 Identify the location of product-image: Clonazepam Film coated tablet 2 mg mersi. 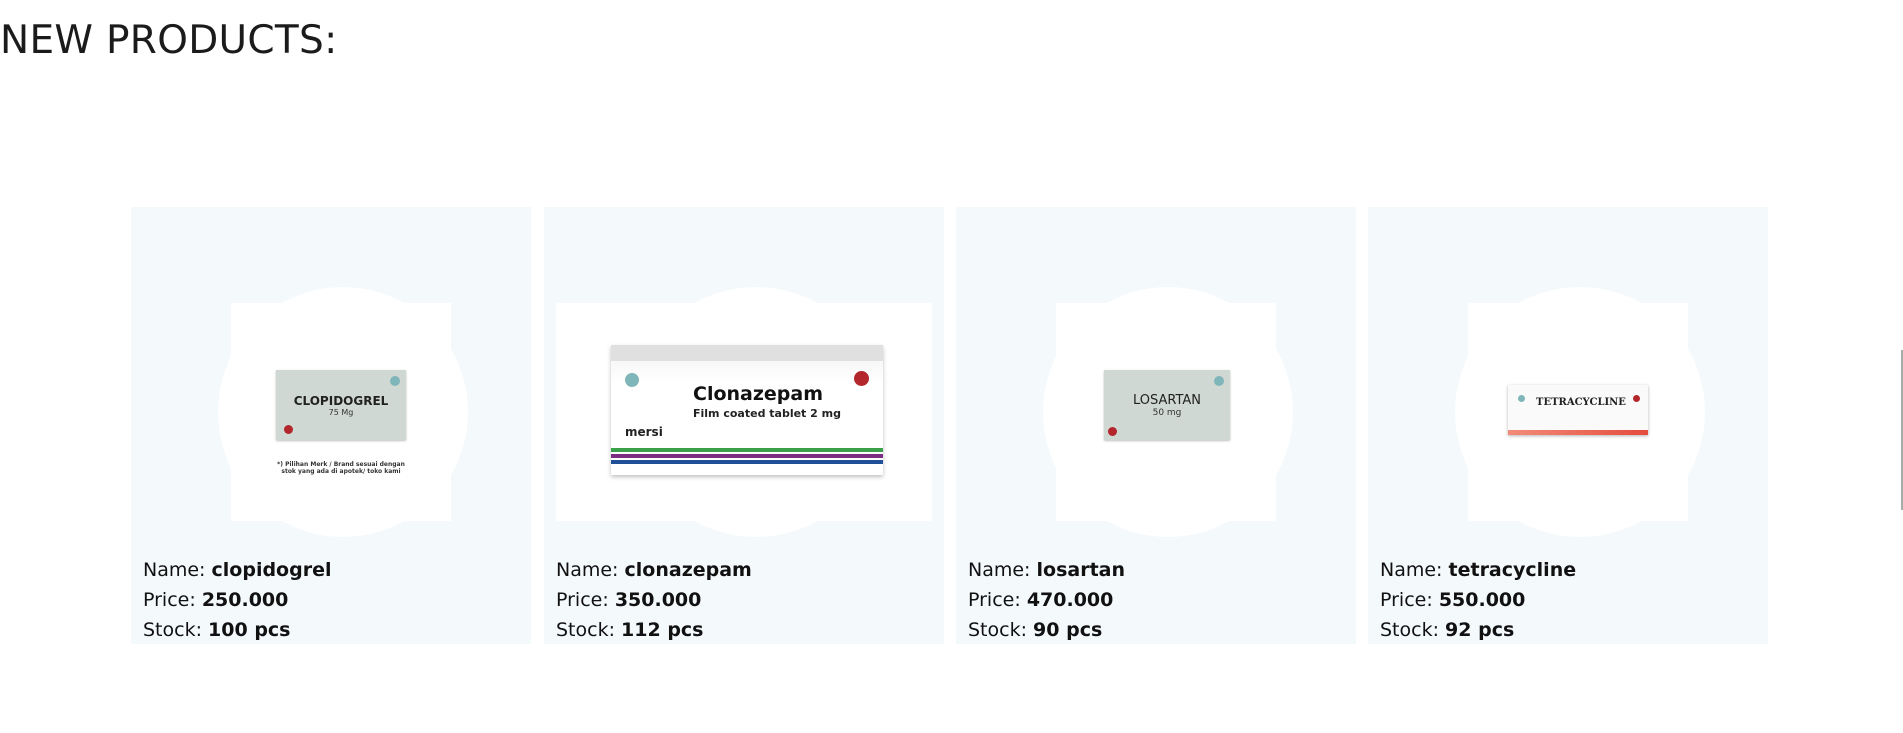
(744, 412).